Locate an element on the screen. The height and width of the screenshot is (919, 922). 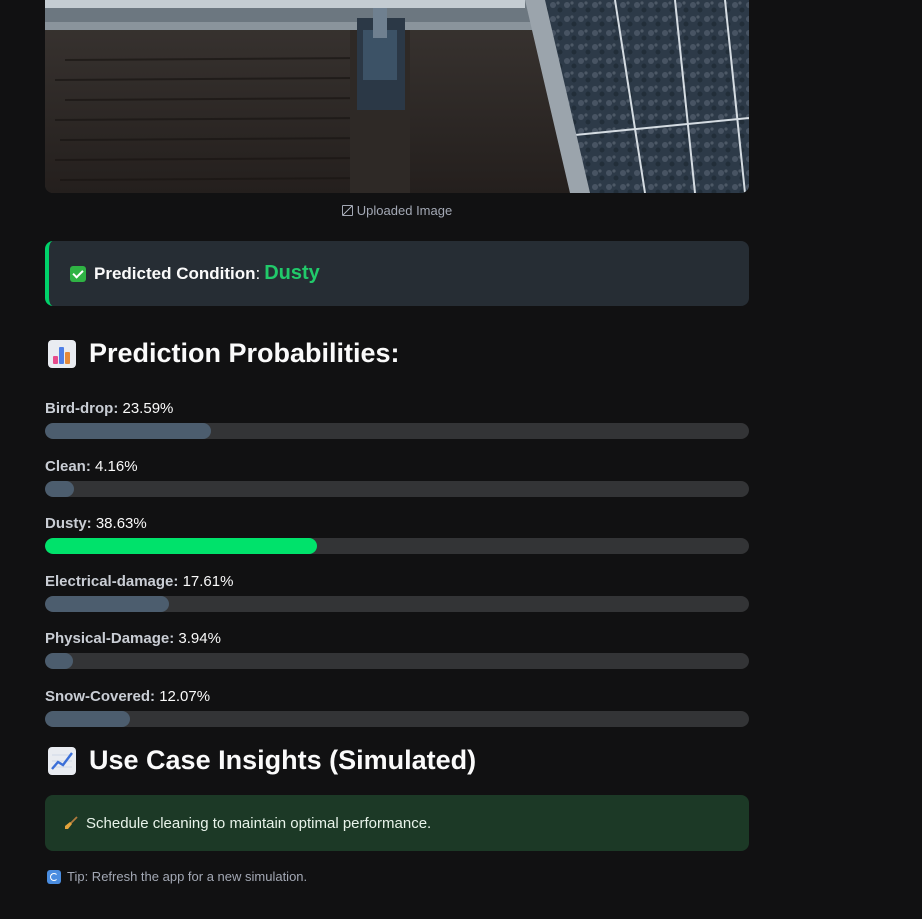
class-percent: 12.07% is located at coordinates (185, 696).